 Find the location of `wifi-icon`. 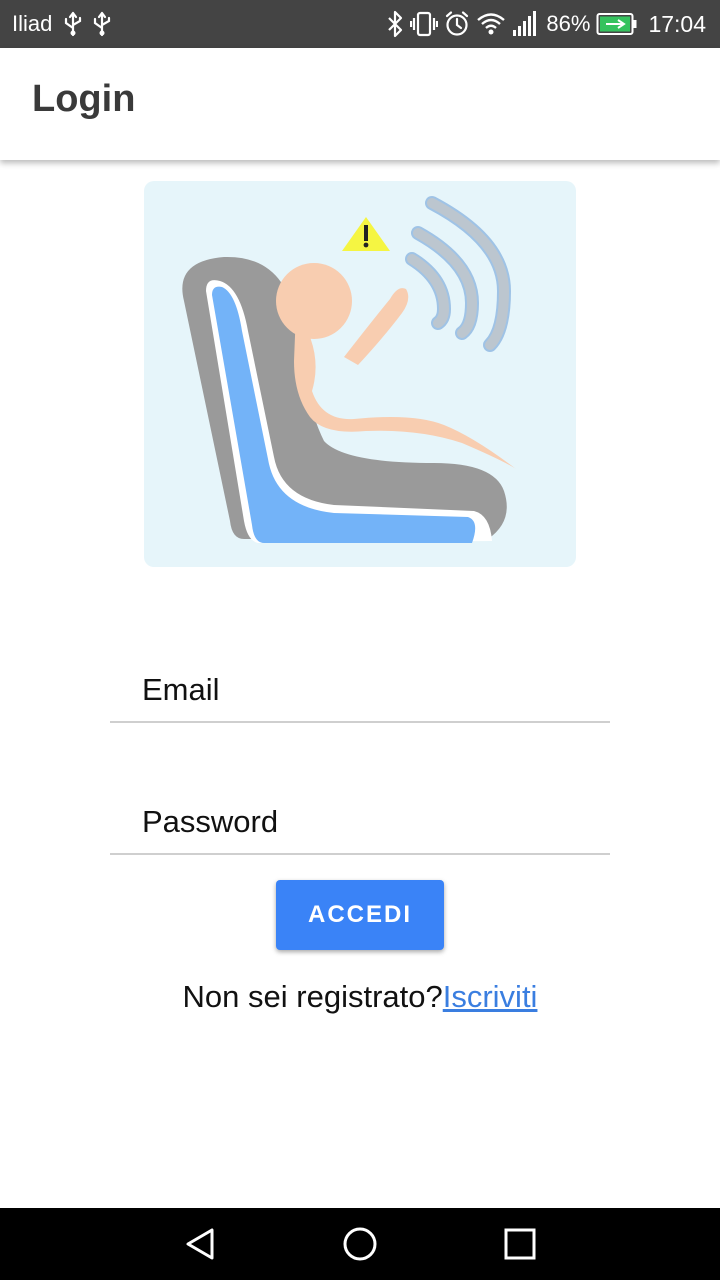

wifi-icon is located at coordinates (491, 24).